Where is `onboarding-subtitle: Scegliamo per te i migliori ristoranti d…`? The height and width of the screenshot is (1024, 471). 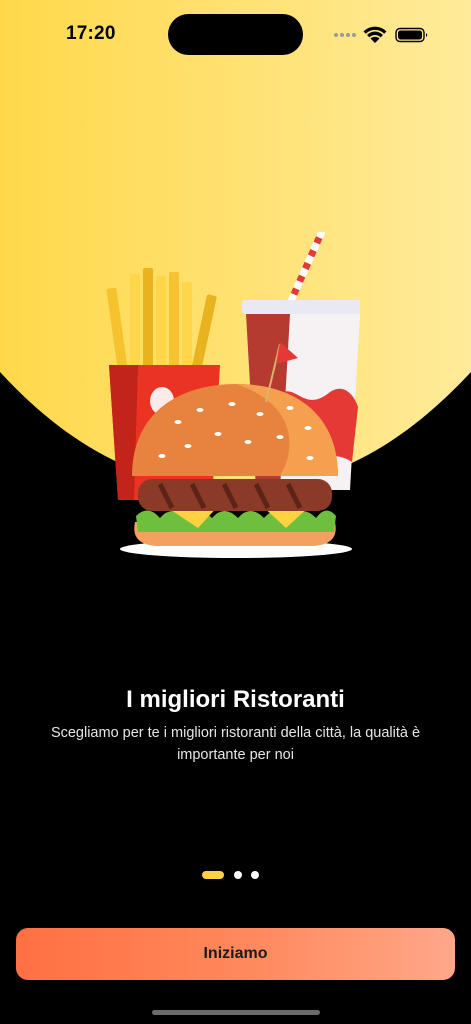 onboarding-subtitle: Scegliamo per te i migliori ristoranti d… is located at coordinates (235, 744).